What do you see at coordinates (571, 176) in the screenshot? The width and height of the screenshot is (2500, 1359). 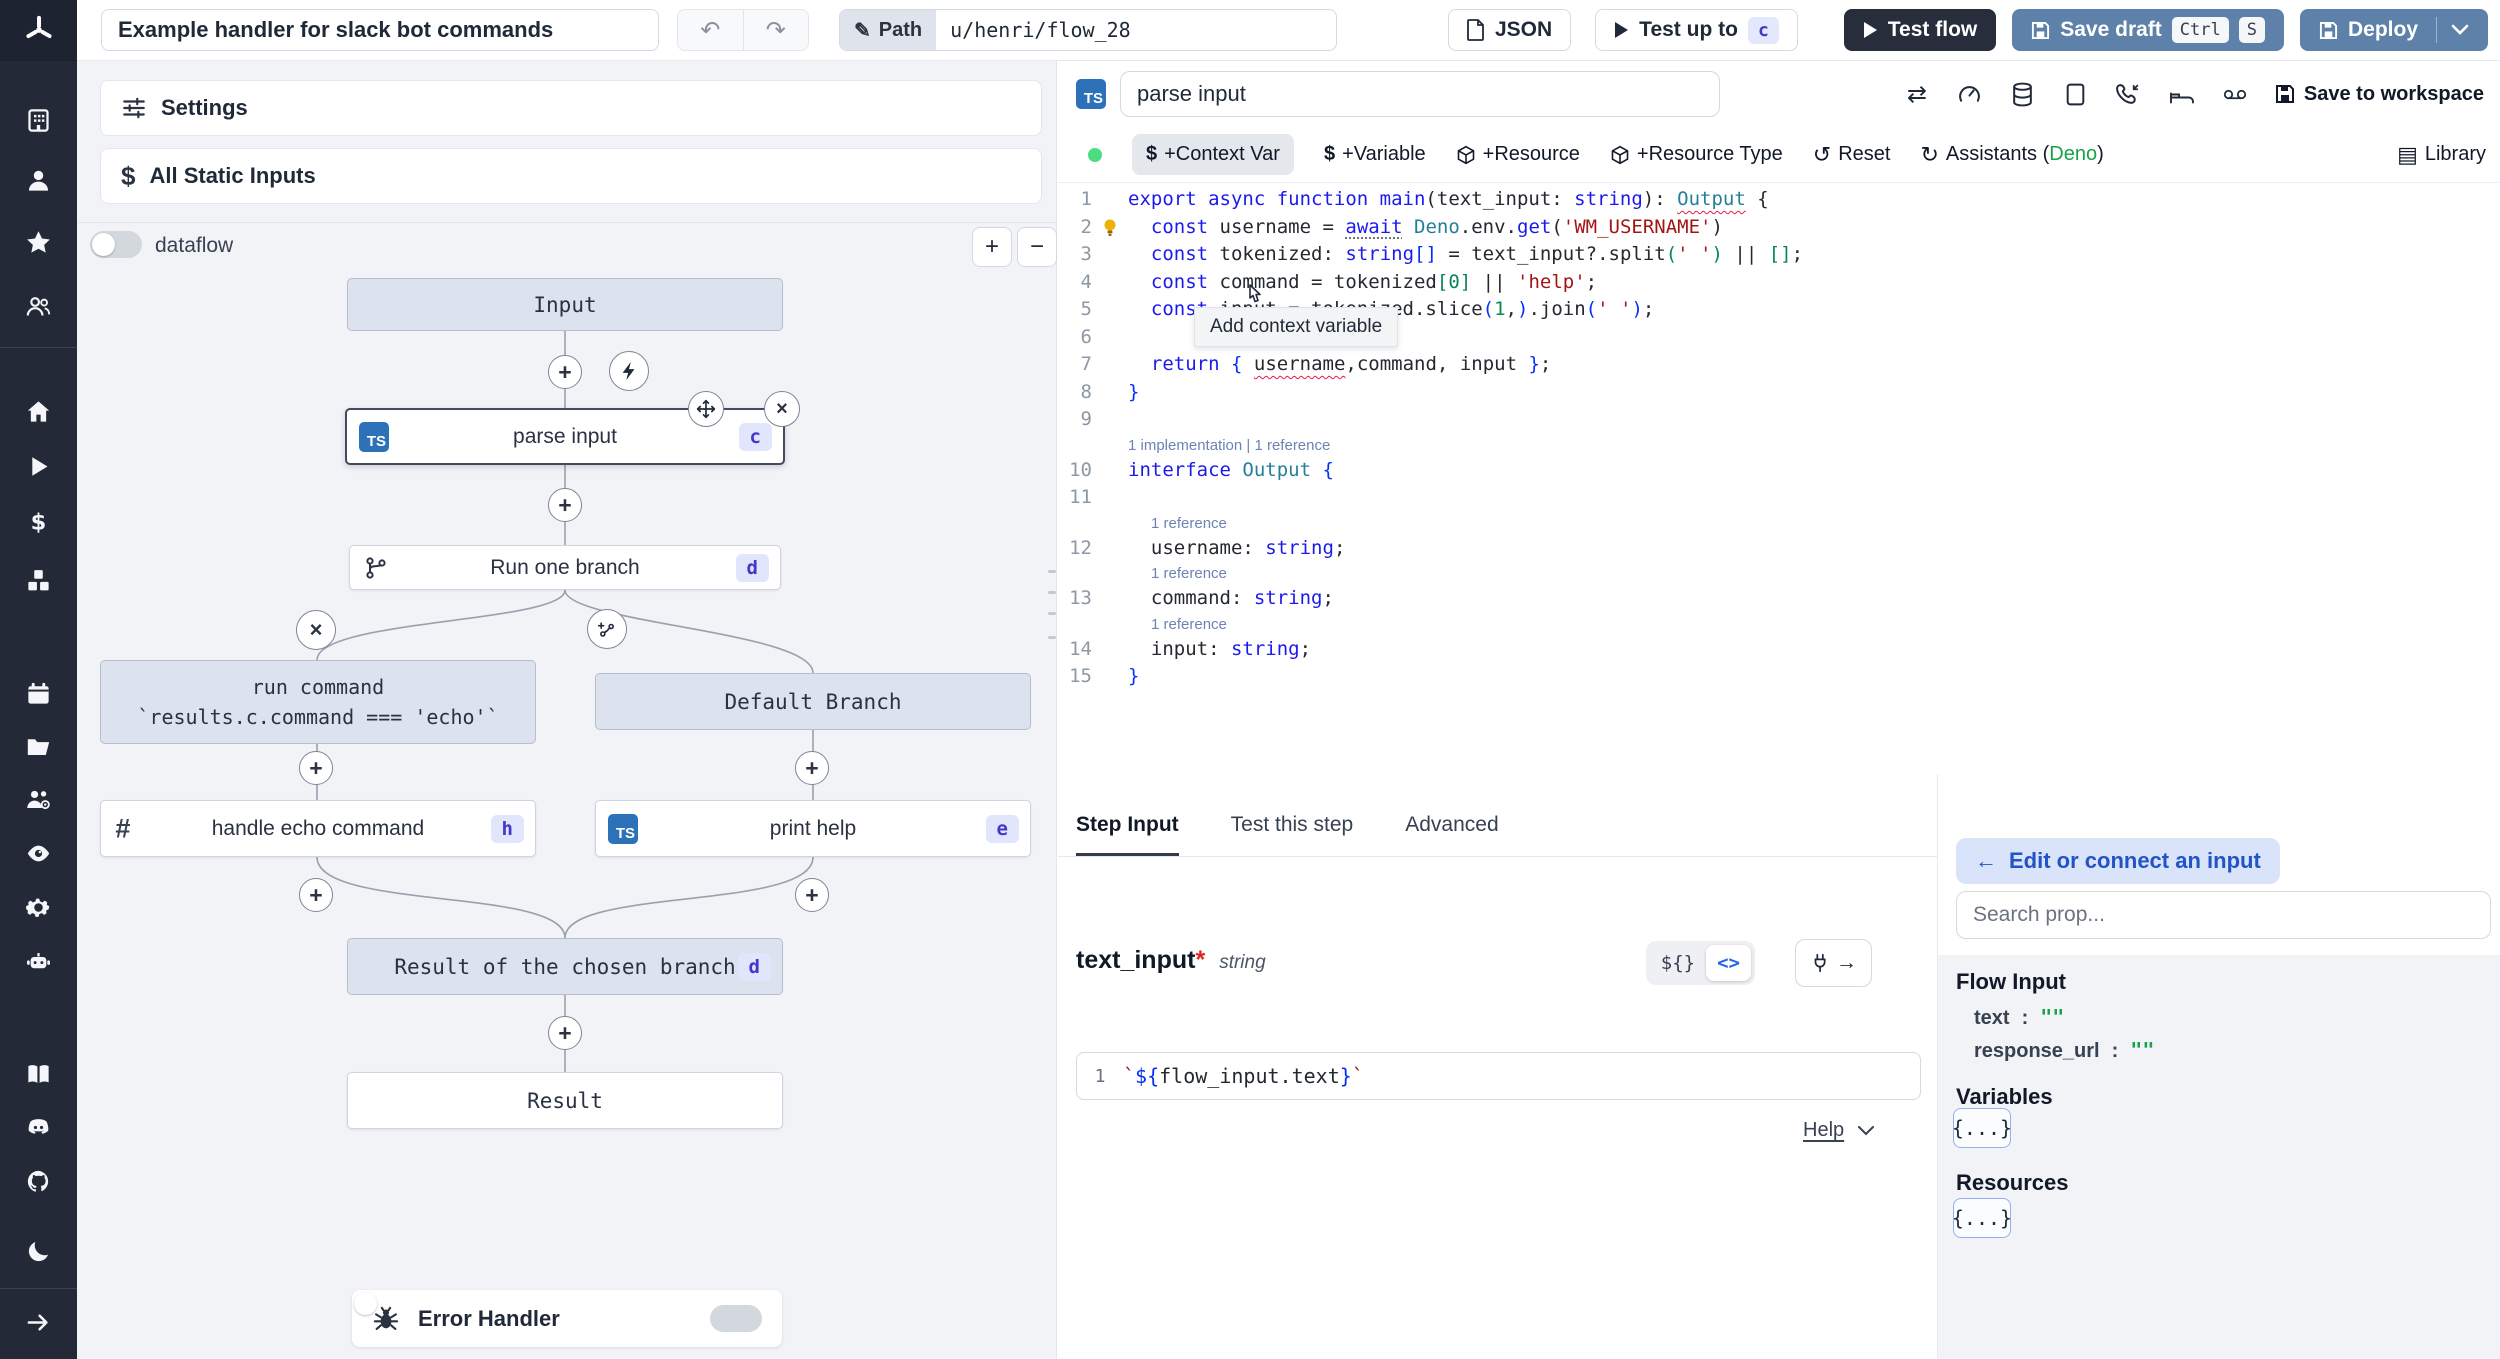 I see `all-static-inputs-button: $ All Static Inputs` at bounding box center [571, 176].